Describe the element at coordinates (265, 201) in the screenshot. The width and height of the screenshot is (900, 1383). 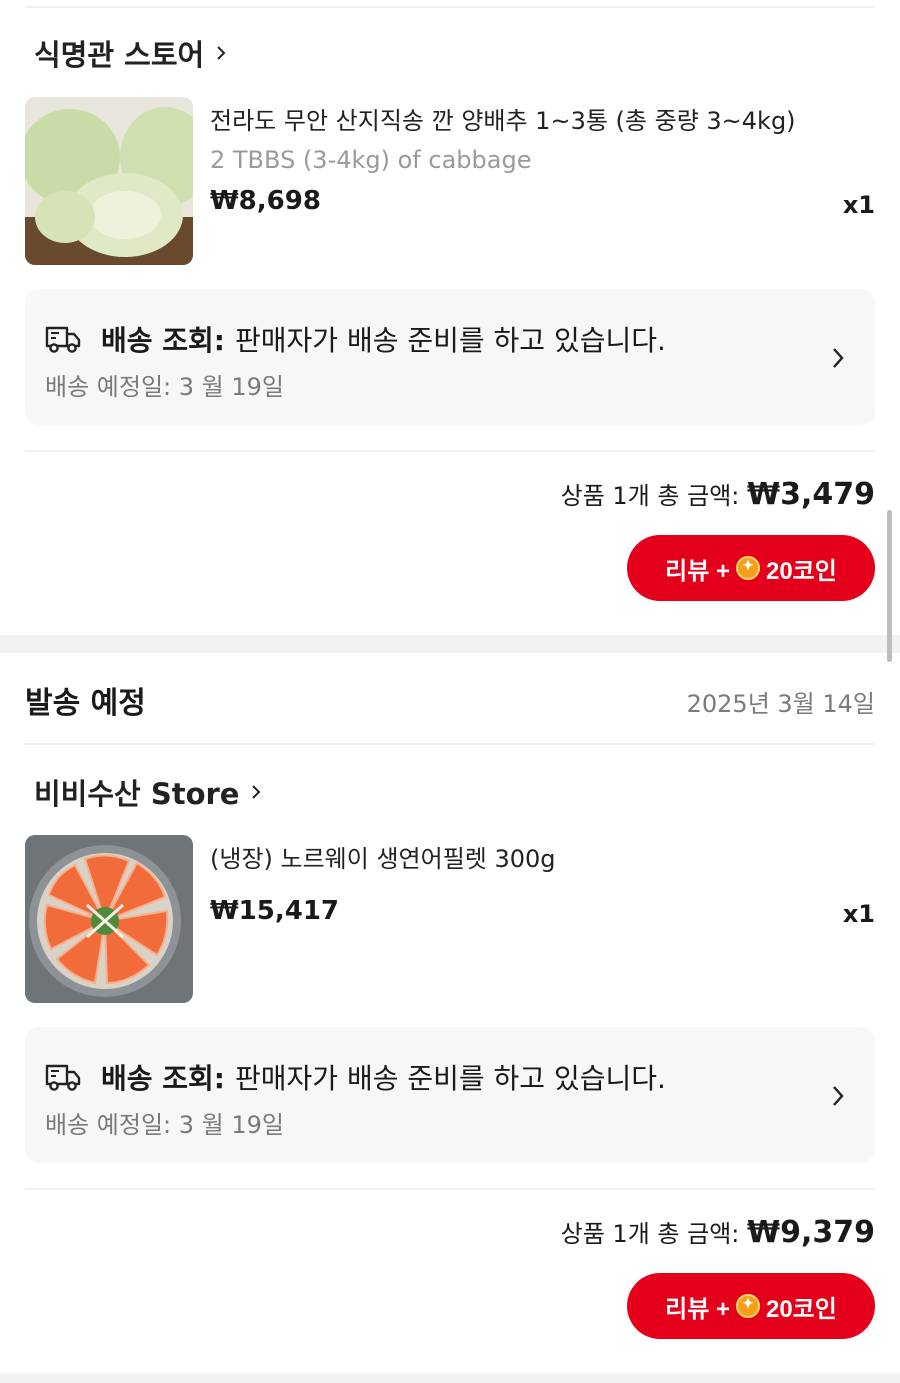
I see `product-price: ₩8,698` at that location.